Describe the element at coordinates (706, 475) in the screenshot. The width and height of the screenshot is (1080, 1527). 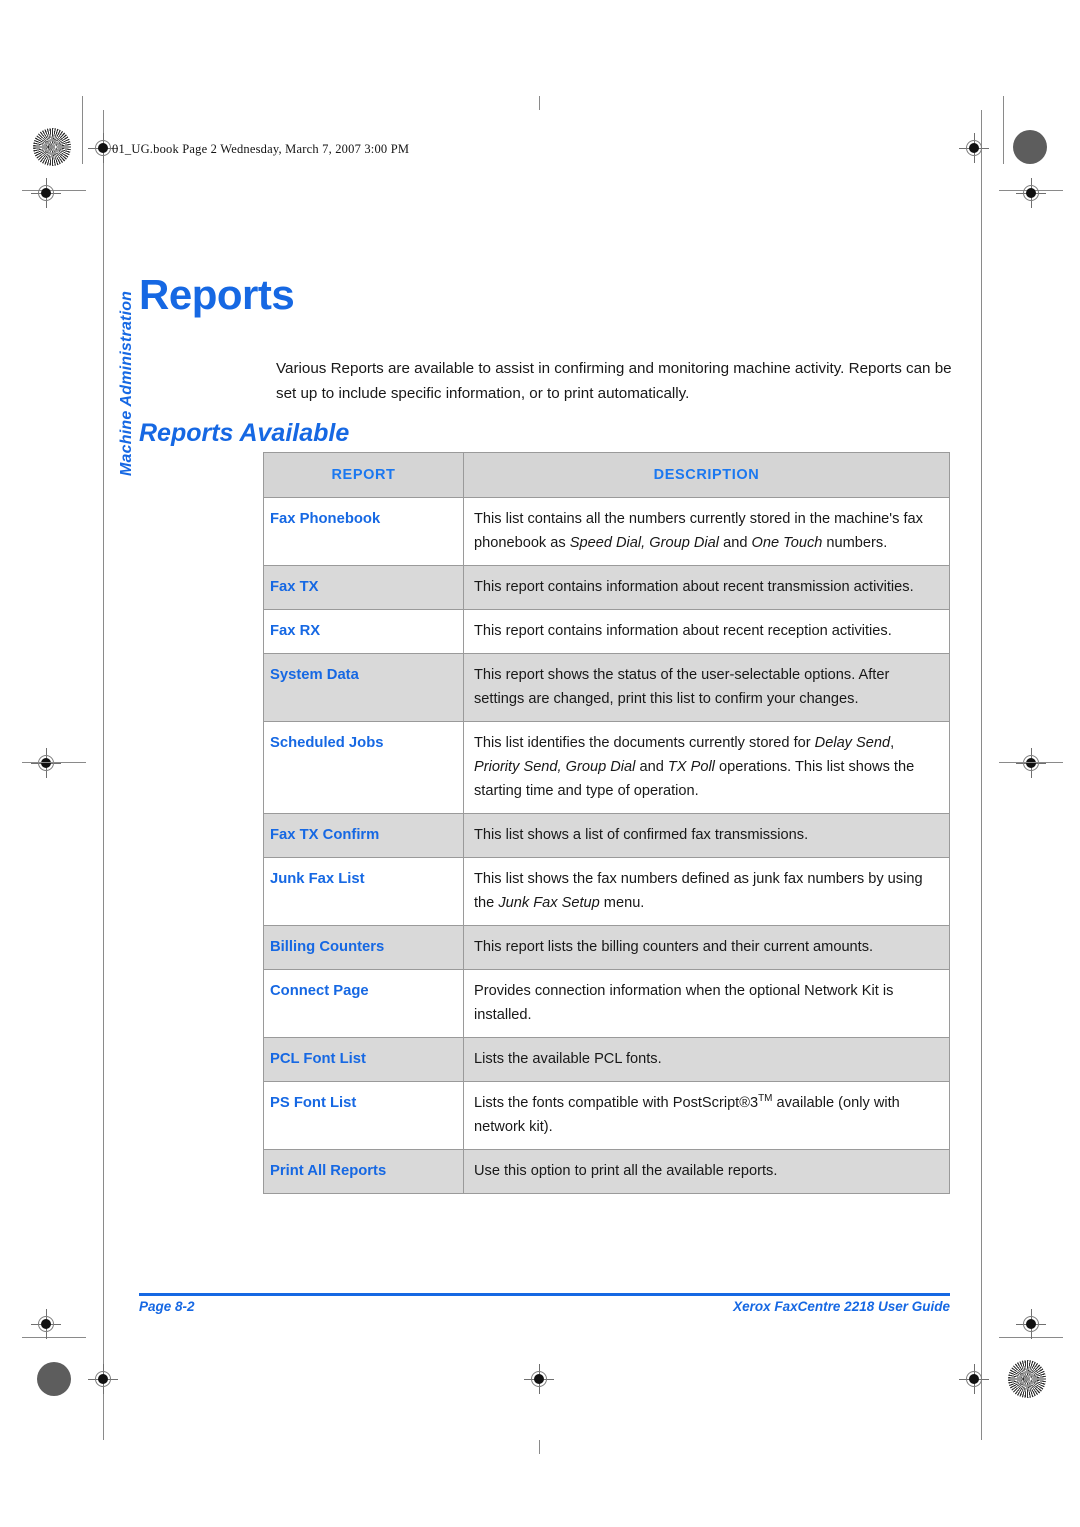
I see `column-header-description: DESCRIPTION` at that location.